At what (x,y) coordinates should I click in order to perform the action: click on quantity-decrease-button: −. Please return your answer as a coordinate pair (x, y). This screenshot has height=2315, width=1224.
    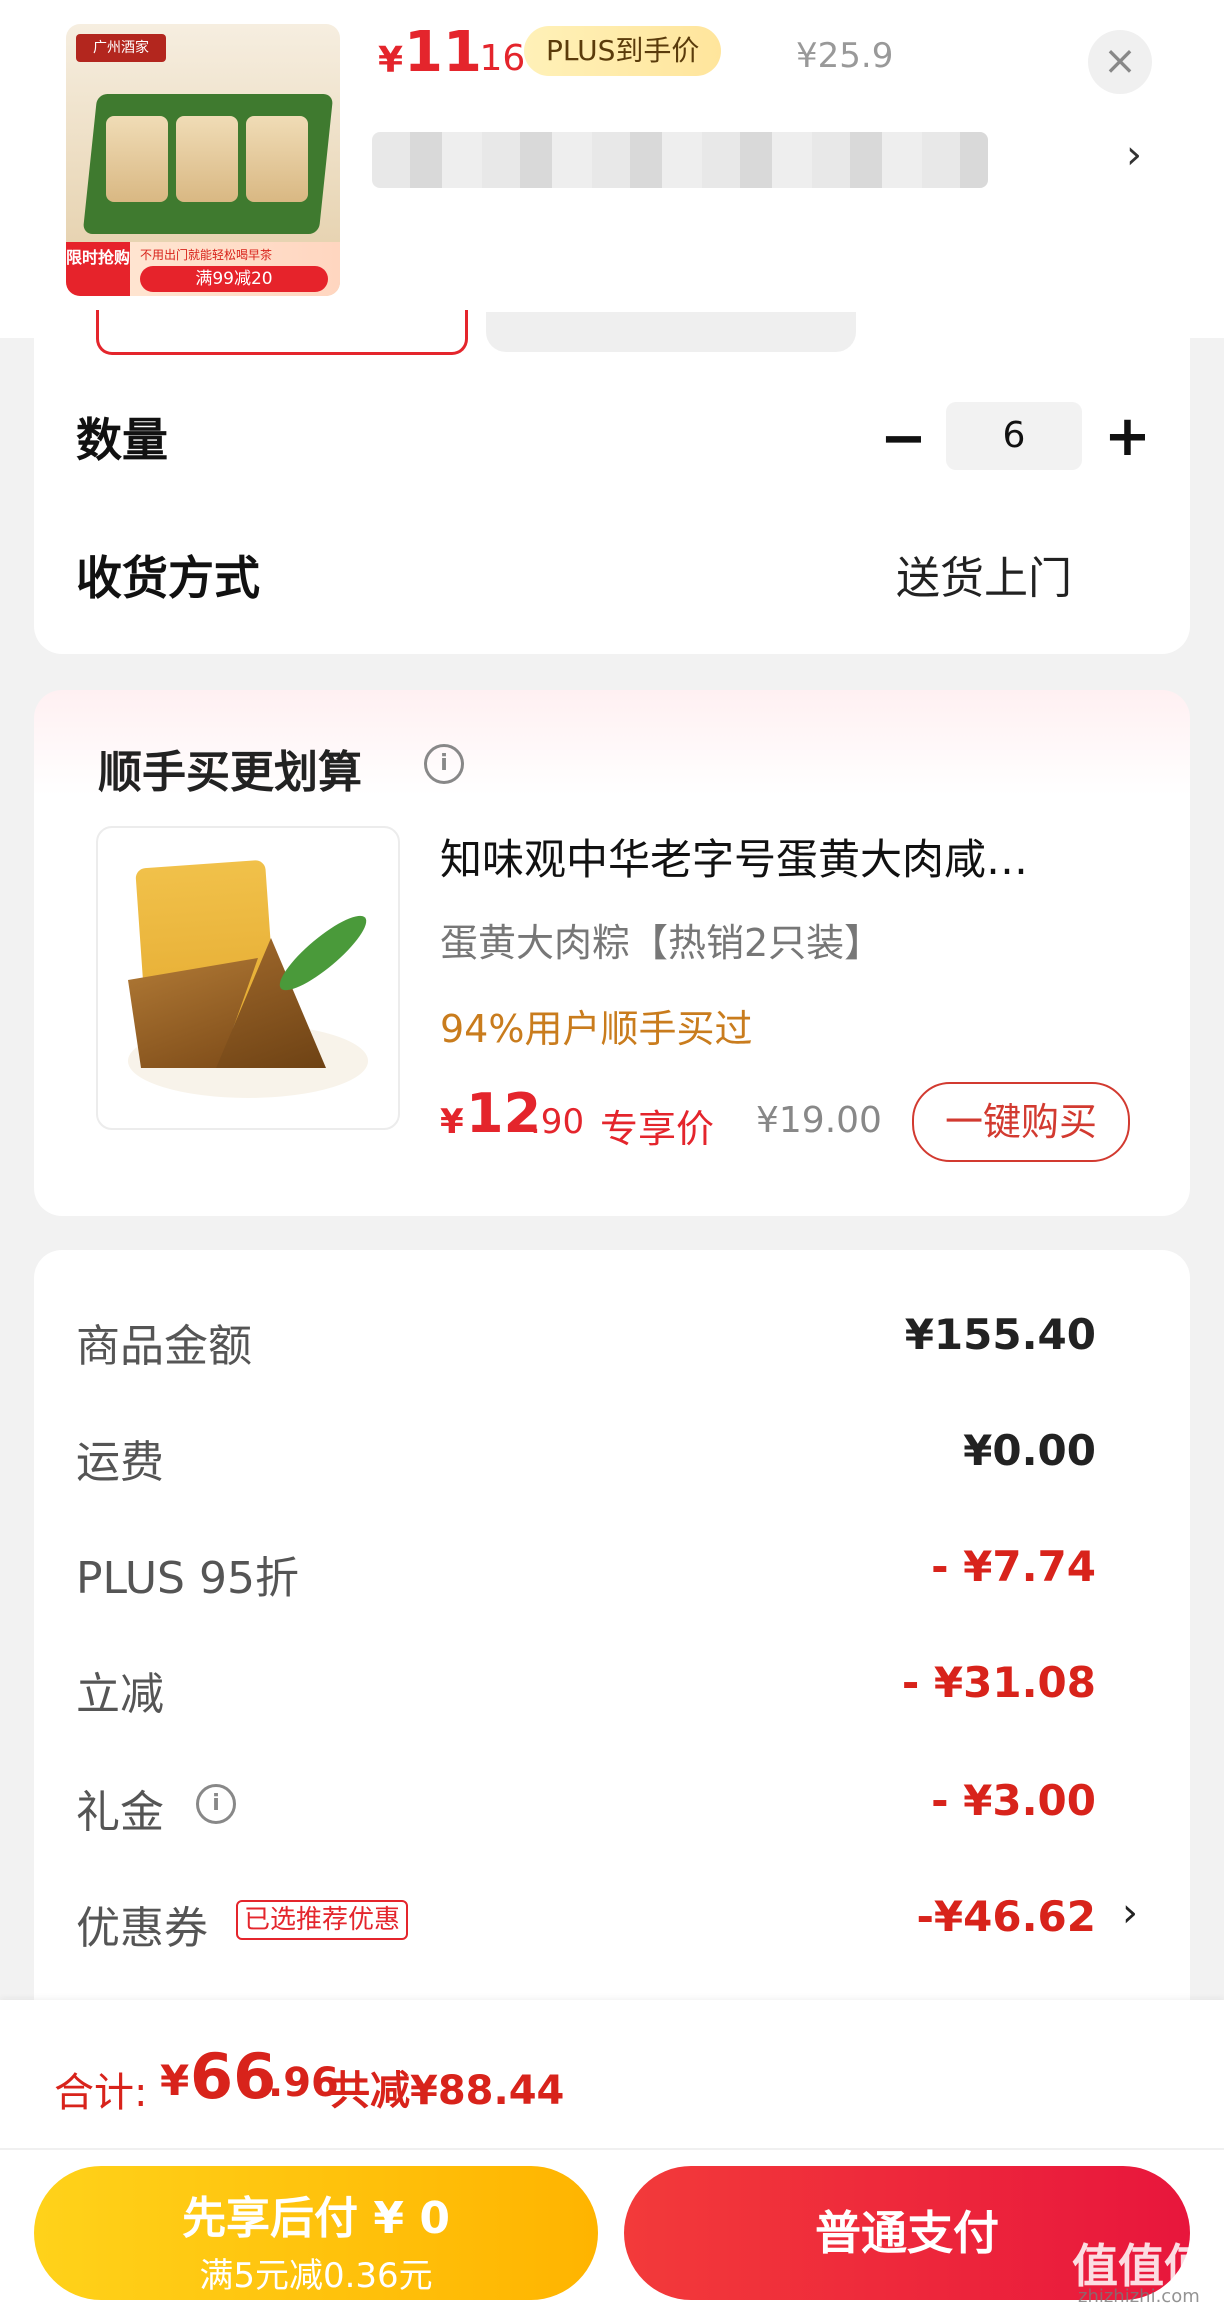
    Looking at the image, I should click on (903, 438).